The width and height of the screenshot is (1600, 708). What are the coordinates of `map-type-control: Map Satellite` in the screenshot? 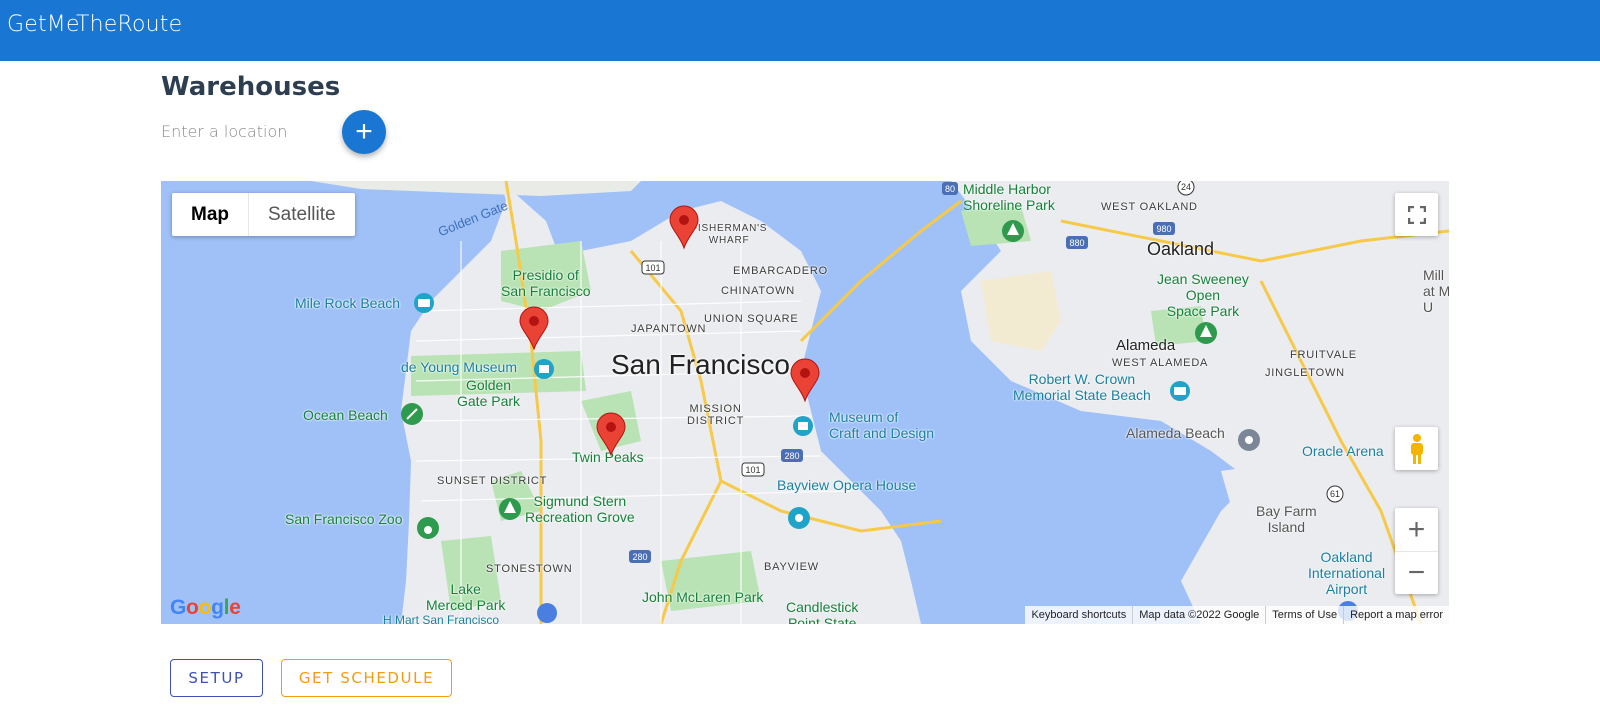 It's located at (263, 214).